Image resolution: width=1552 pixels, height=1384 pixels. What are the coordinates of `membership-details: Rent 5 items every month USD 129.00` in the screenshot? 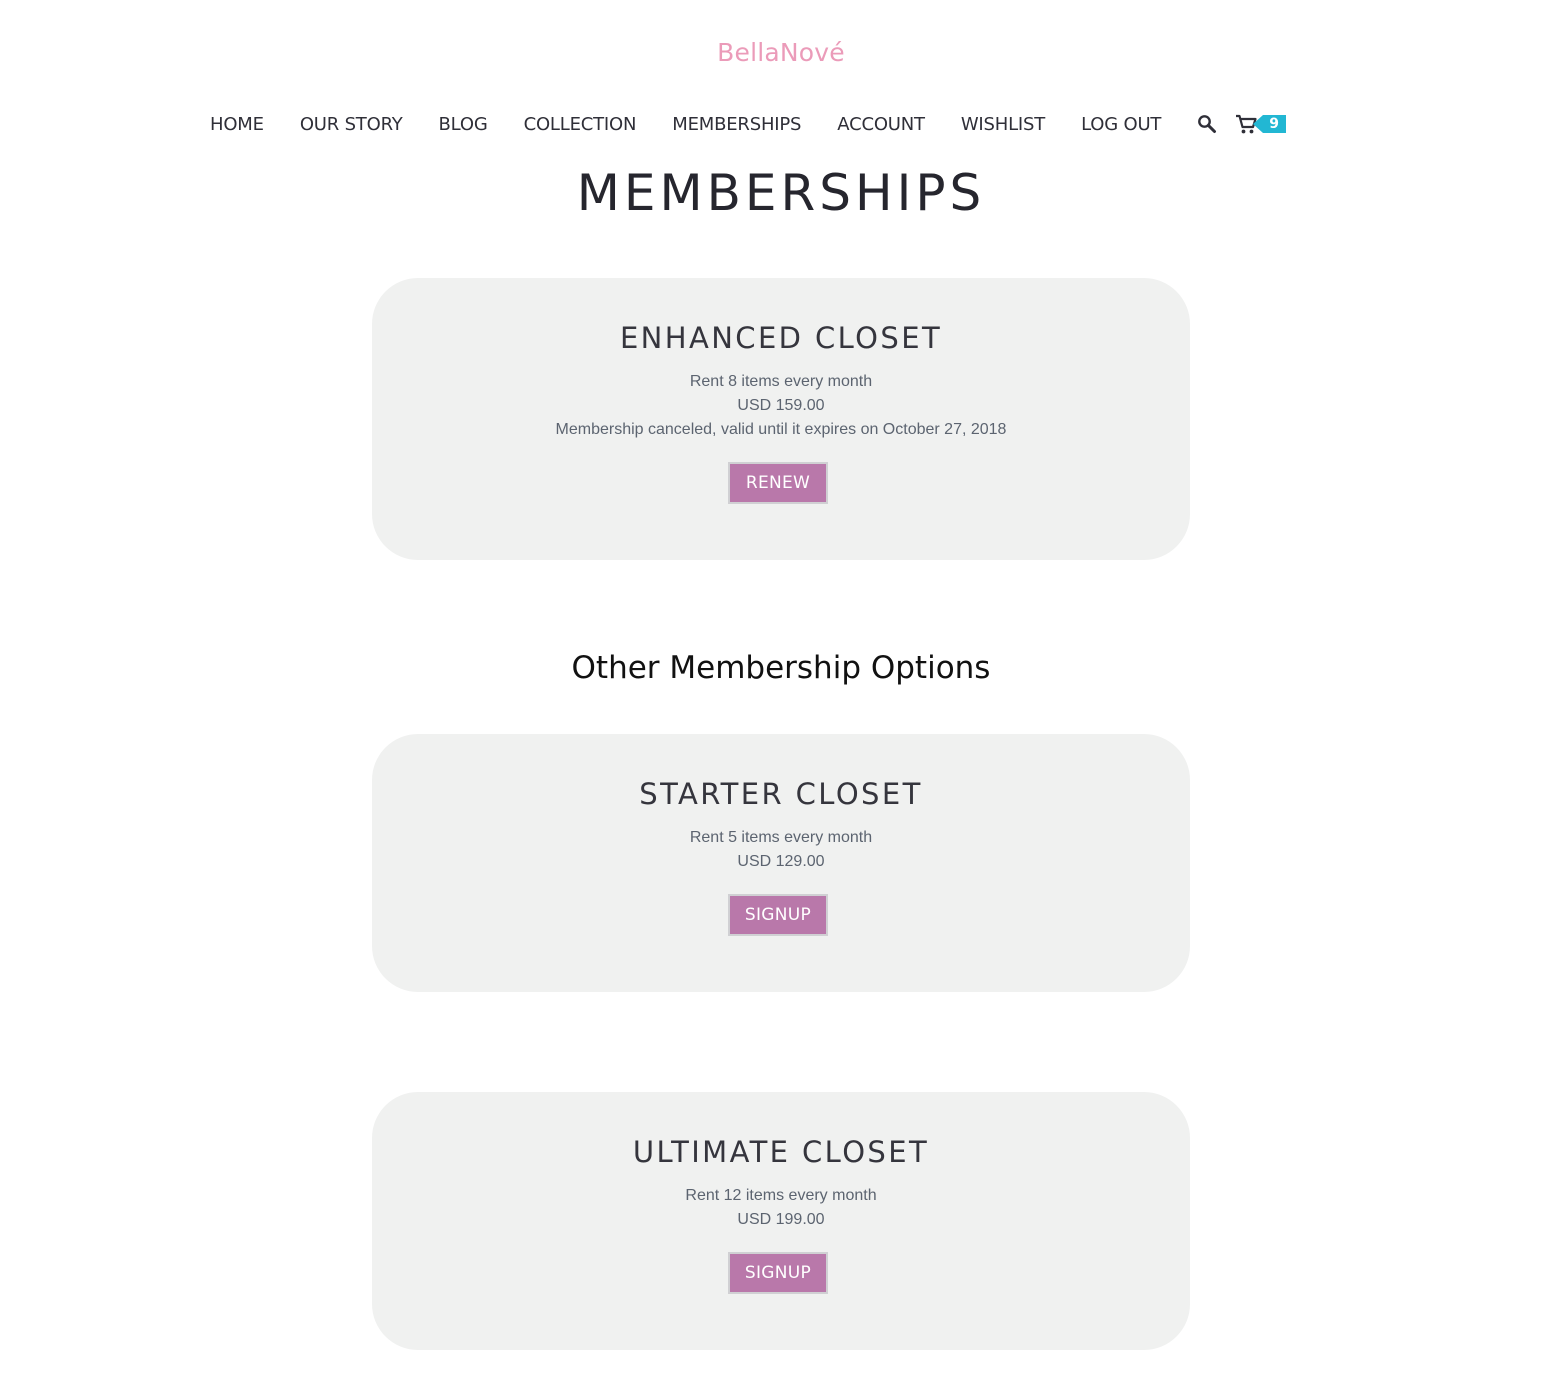 It's located at (781, 850).